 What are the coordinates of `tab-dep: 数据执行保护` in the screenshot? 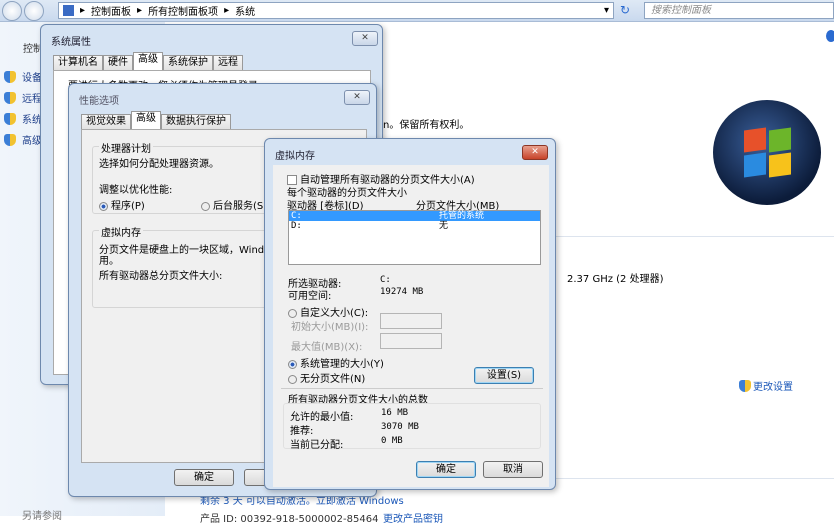 It's located at (196, 121).